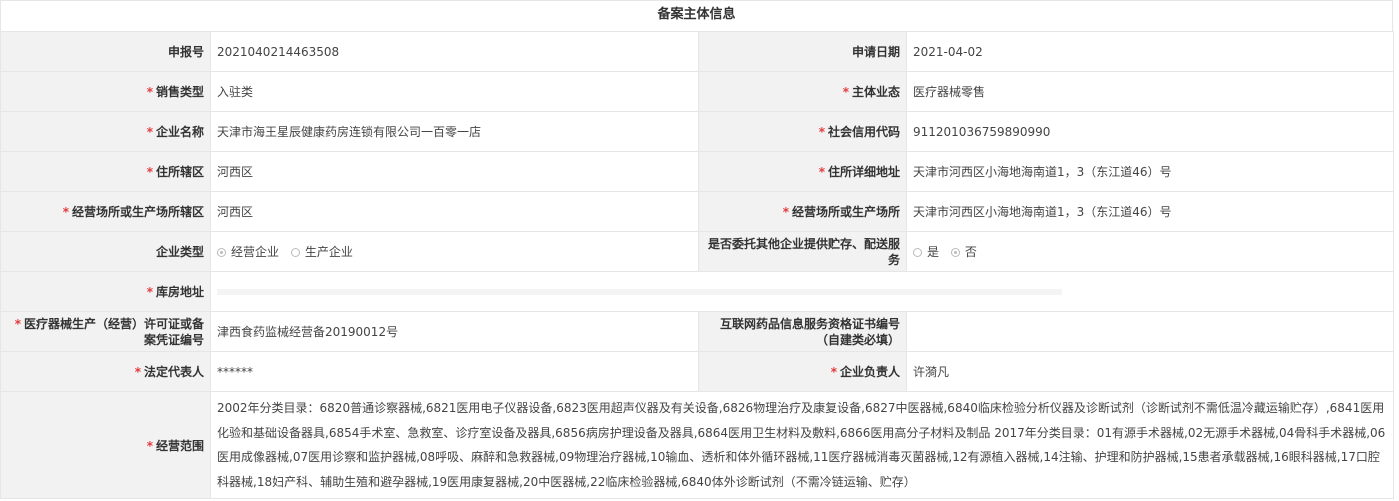 The height and width of the screenshot is (501, 1399). Describe the element at coordinates (179, 92) in the screenshot. I see `sales-type-label: 销售类型` at that location.